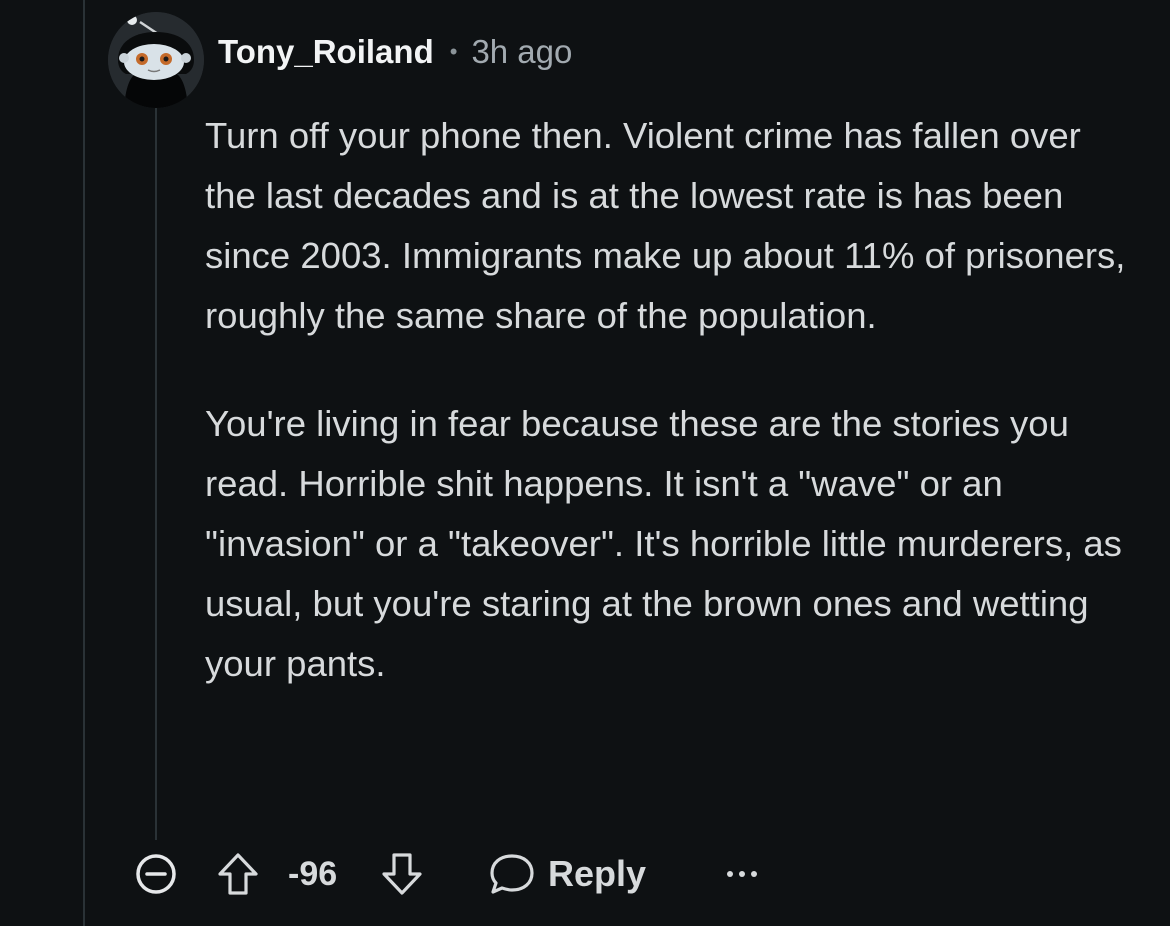 The image size is (1170, 926). Describe the element at coordinates (326, 52) in the screenshot. I see `username-link: Tony_Roiland` at that location.